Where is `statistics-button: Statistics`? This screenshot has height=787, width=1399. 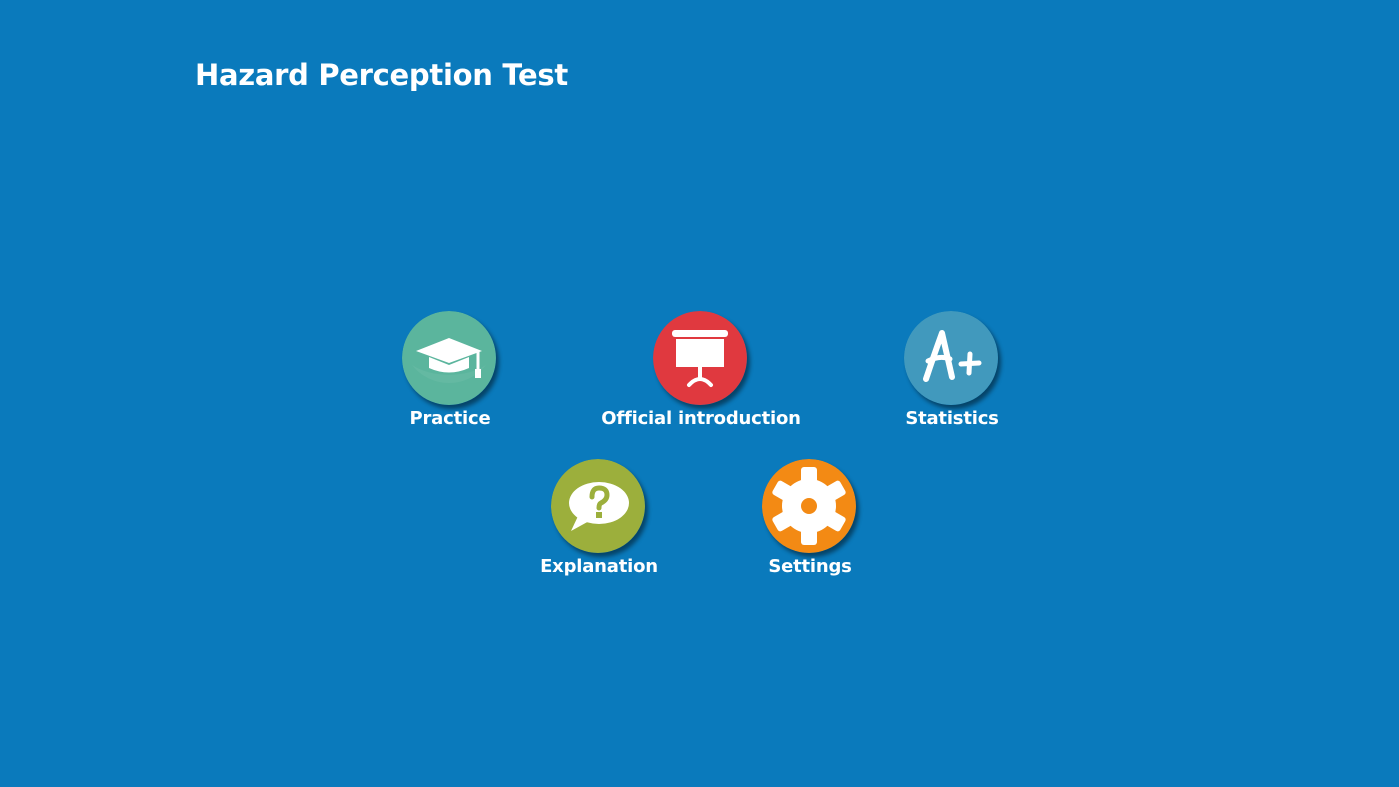
statistics-button: Statistics is located at coordinates (952, 376).